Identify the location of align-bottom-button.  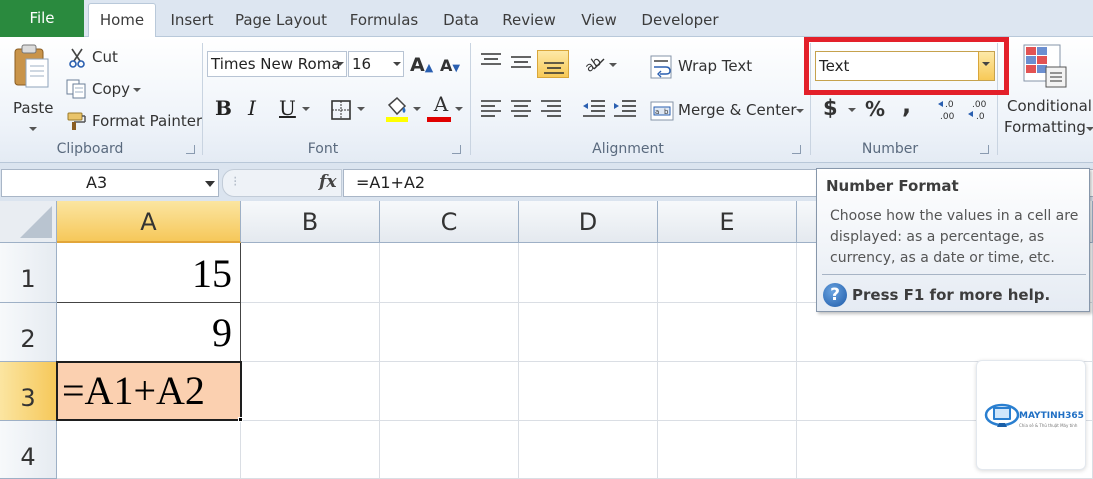
(553, 64).